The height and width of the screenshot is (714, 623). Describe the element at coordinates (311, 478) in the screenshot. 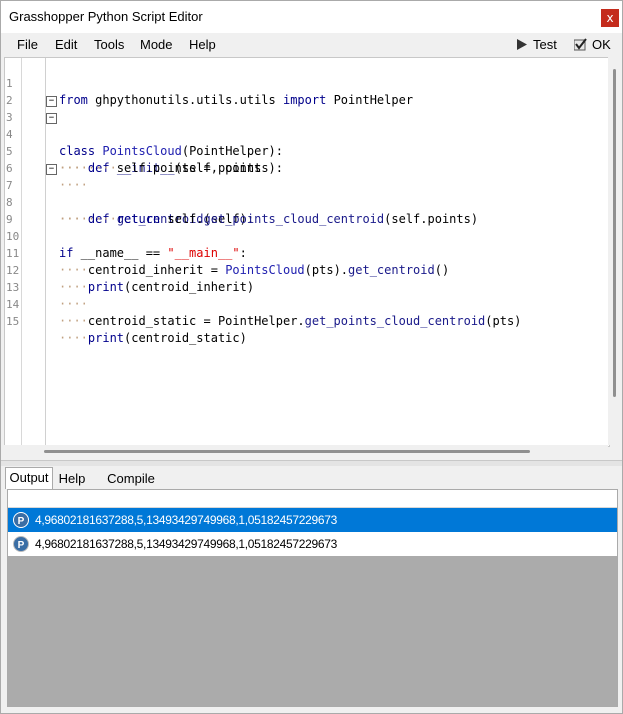

I see `bottom-tabs: Output Help Compile` at that location.